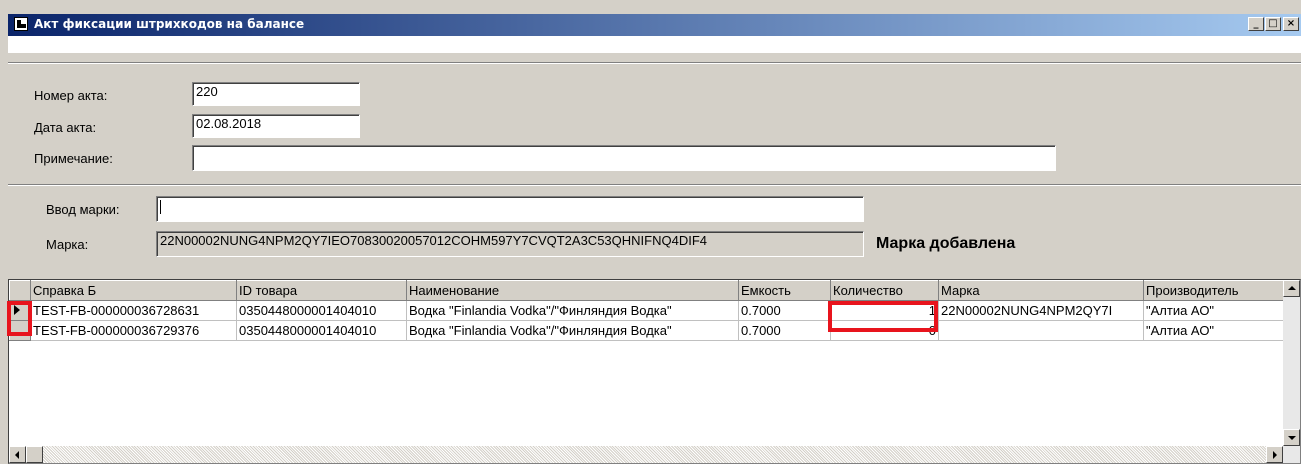 The image size is (1301, 464). What do you see at coordinates (784, 290) in the screenshot?
I see `column-header: Емкость` at bounding box center [784, 290].